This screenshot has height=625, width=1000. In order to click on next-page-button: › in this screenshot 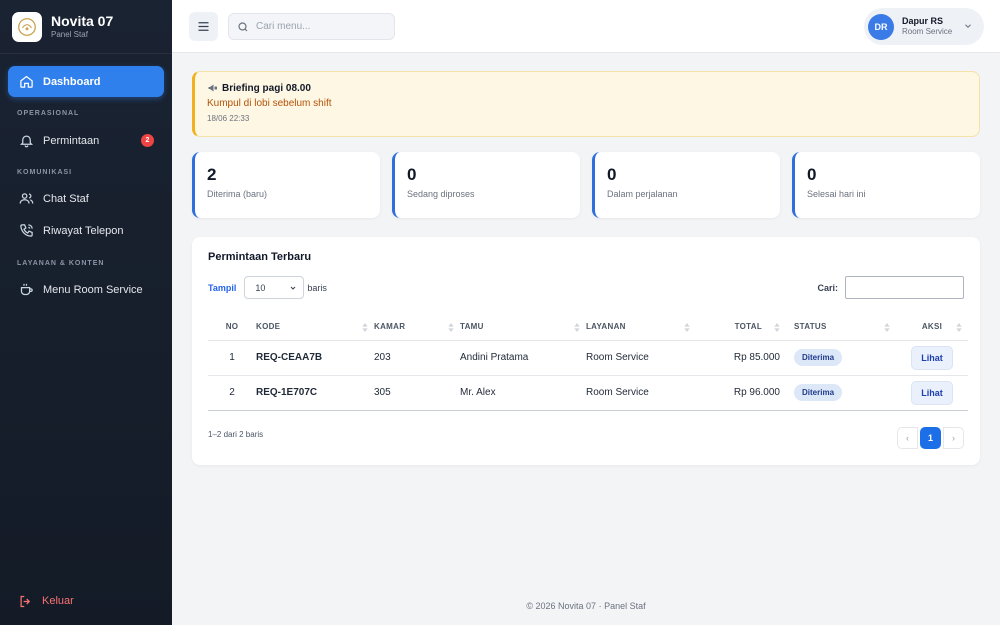, I will do `click(953, 438)`.